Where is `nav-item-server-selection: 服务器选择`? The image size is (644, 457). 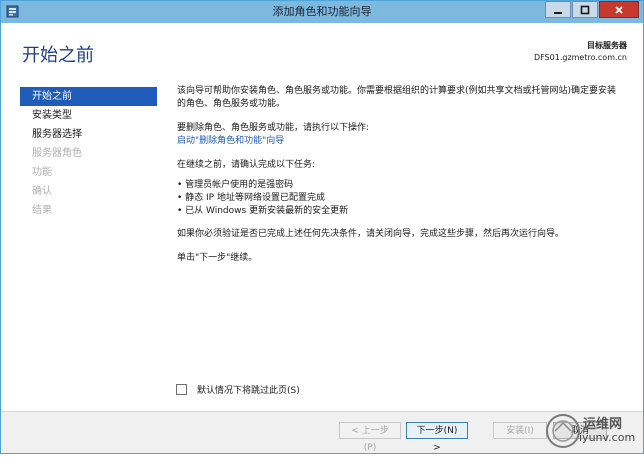
nav-item-server-selection: 服务器选择 is located at coordinates (88, 134).